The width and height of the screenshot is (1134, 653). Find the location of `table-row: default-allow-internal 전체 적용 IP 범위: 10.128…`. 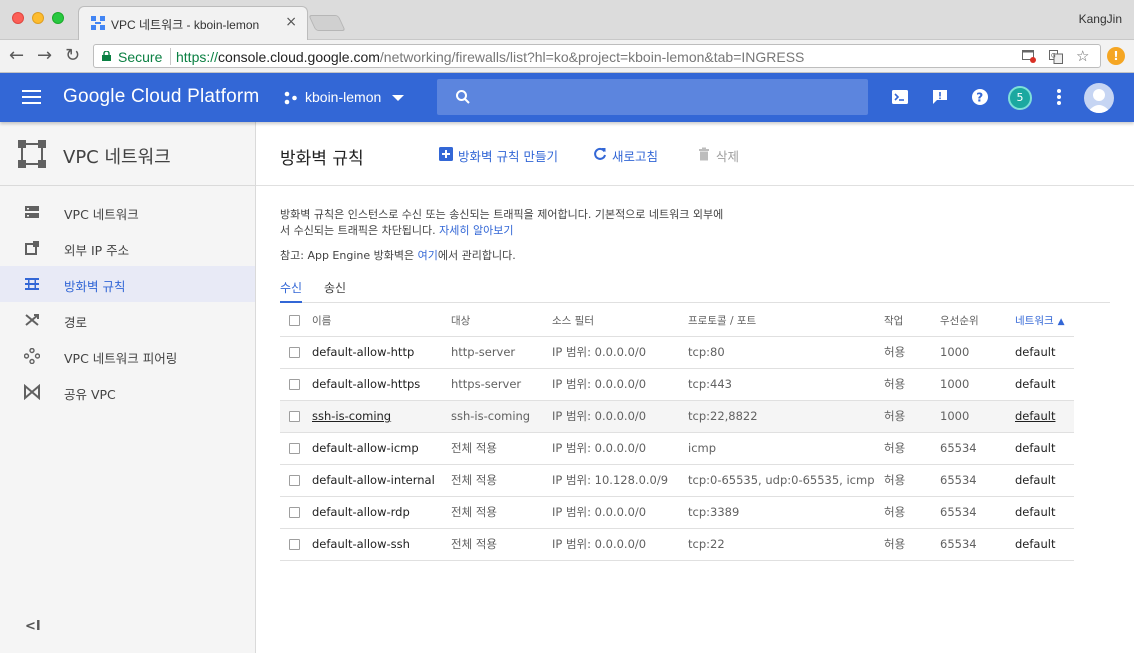

table-row: default-allow-internal 전체 적용 IP 범위: 10.128… is located at coordinates (677, 480).